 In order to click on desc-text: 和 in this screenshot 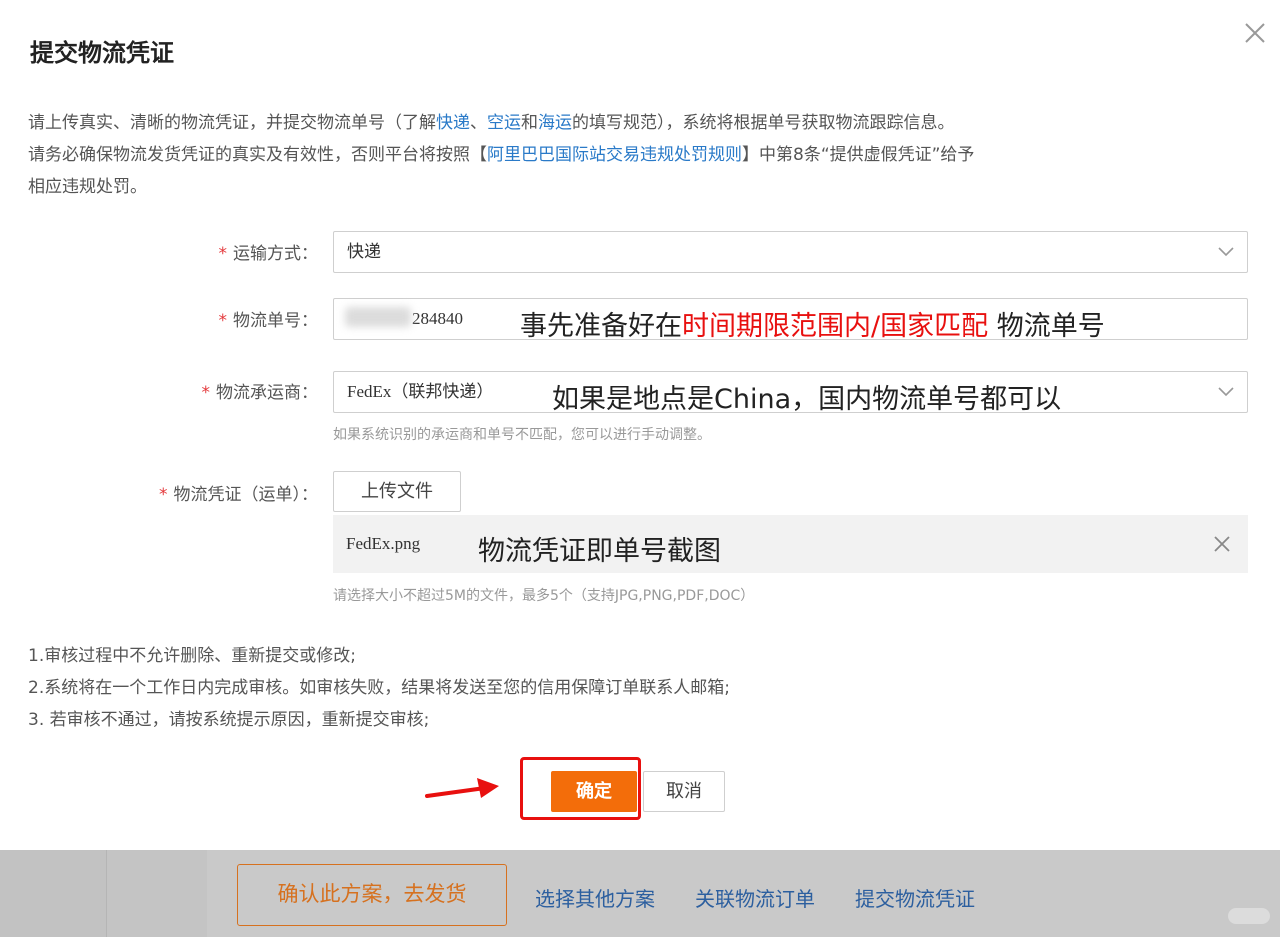, I will do `click(529, 123)`.